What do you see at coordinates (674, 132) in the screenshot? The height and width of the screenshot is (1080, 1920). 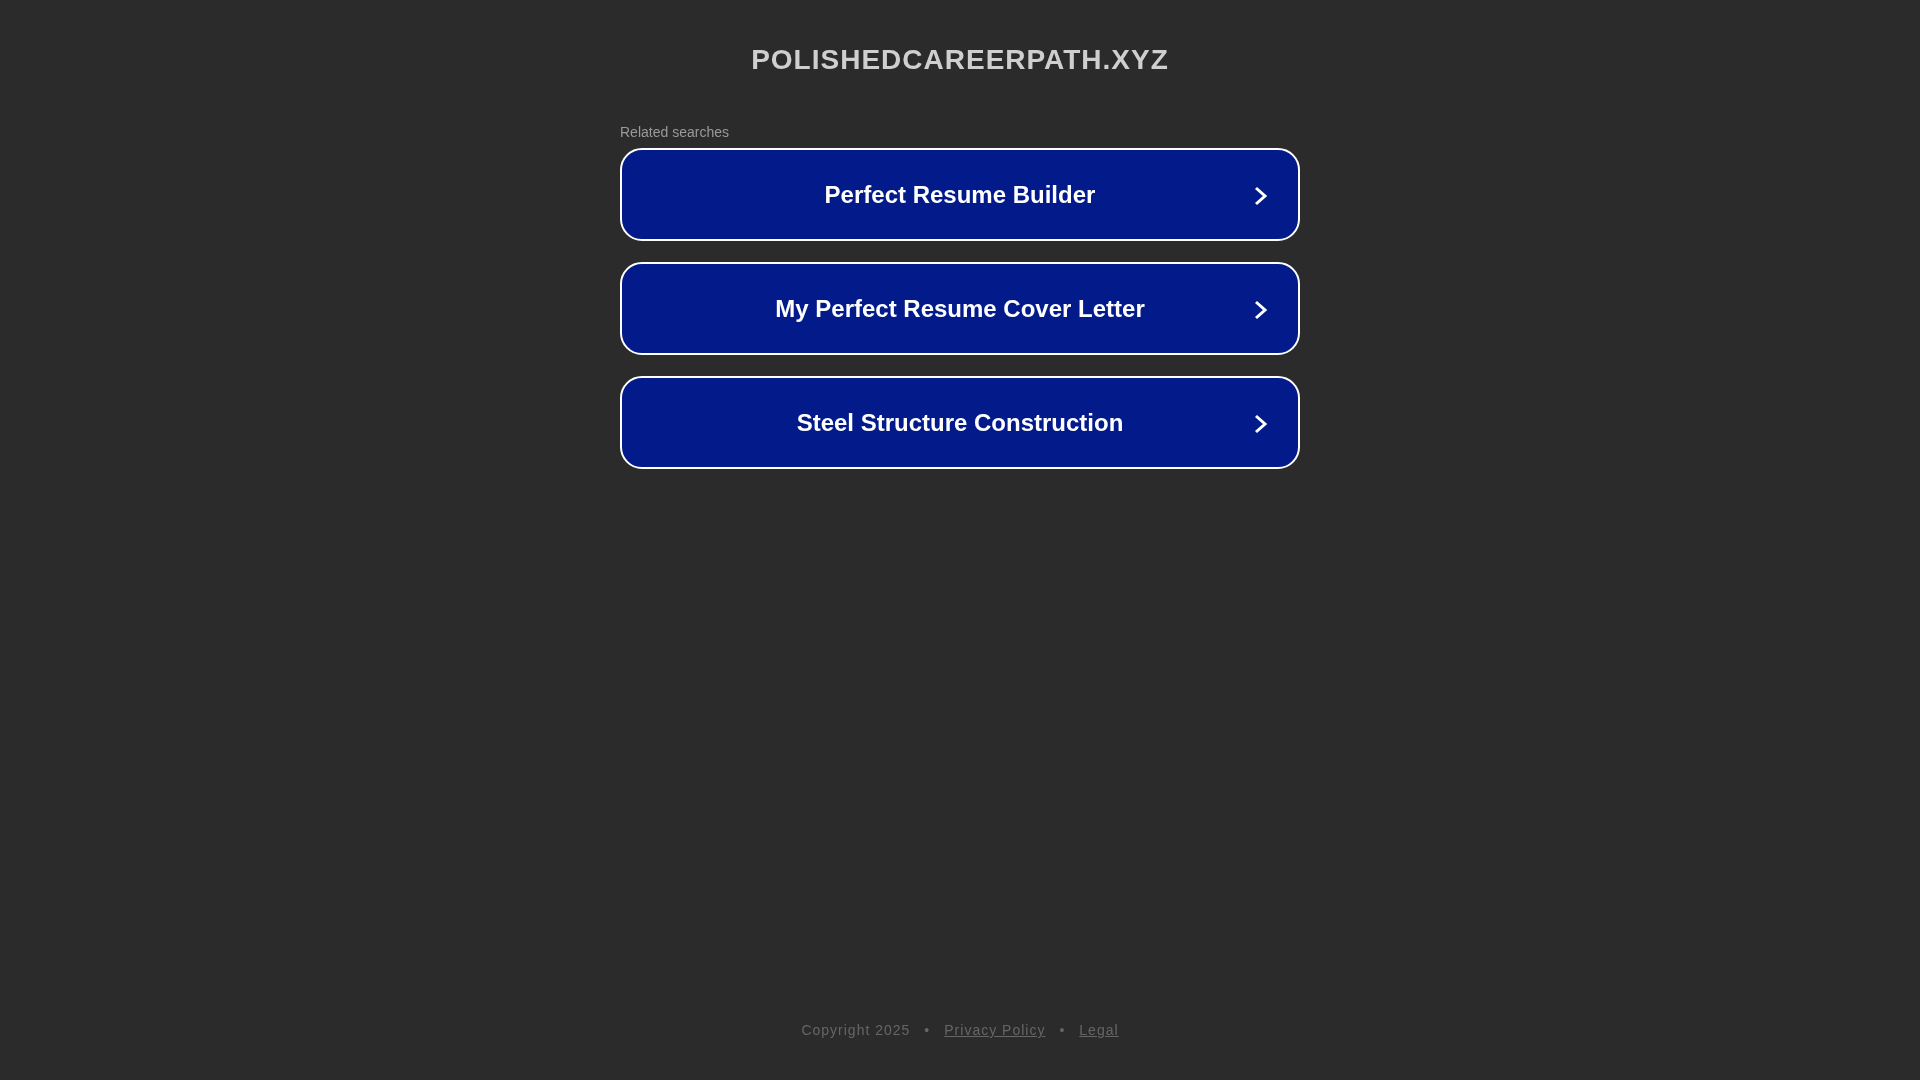 I see `section-label: Related searches` at bounding box center [674, 132].